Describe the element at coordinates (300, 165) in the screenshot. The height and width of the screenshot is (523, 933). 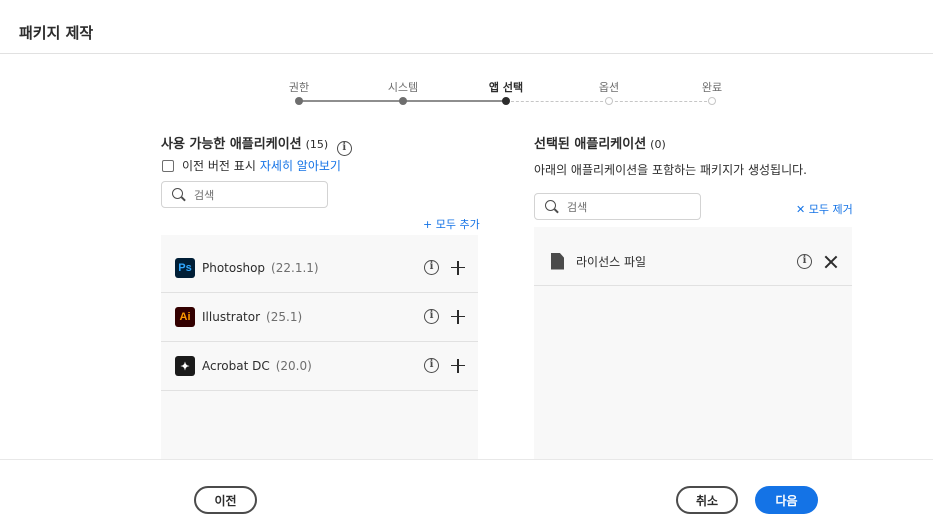
I see `learn-more-link: 자세히 알아보기` at that location.